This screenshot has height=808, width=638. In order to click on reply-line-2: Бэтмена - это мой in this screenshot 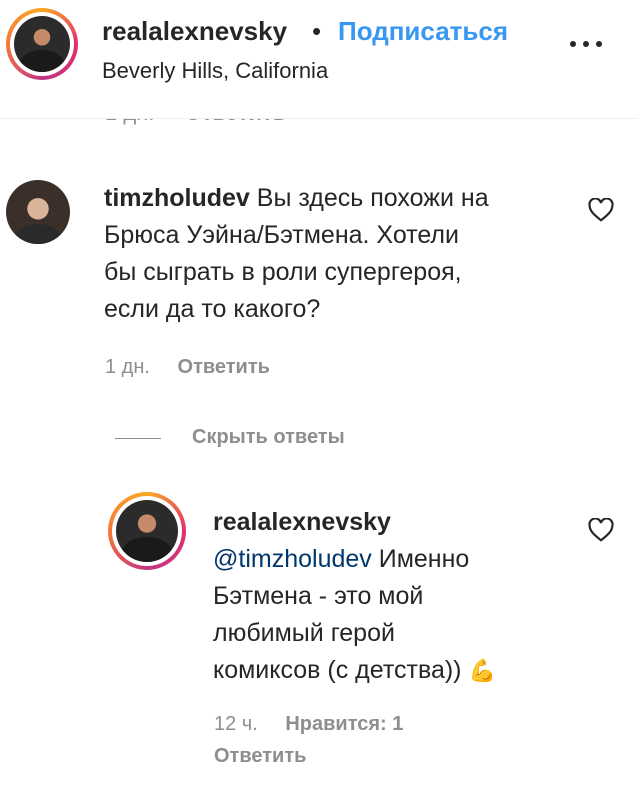, I will do `click(318, 596)`.